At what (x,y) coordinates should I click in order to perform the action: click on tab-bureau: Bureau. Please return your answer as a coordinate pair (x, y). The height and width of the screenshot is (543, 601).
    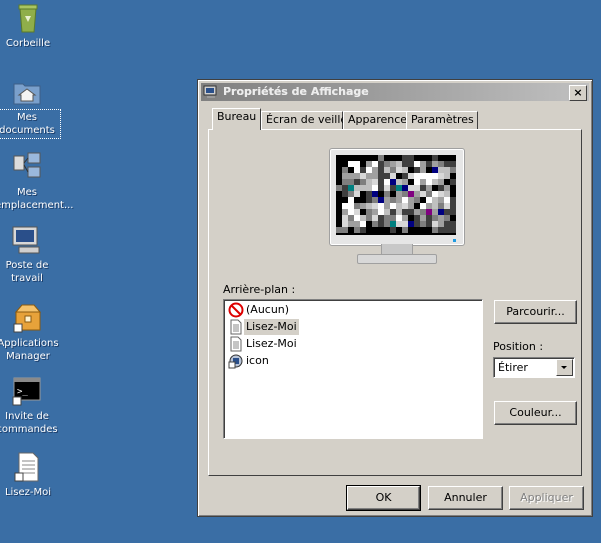
    Looking at the image, I should click on (236, 119).